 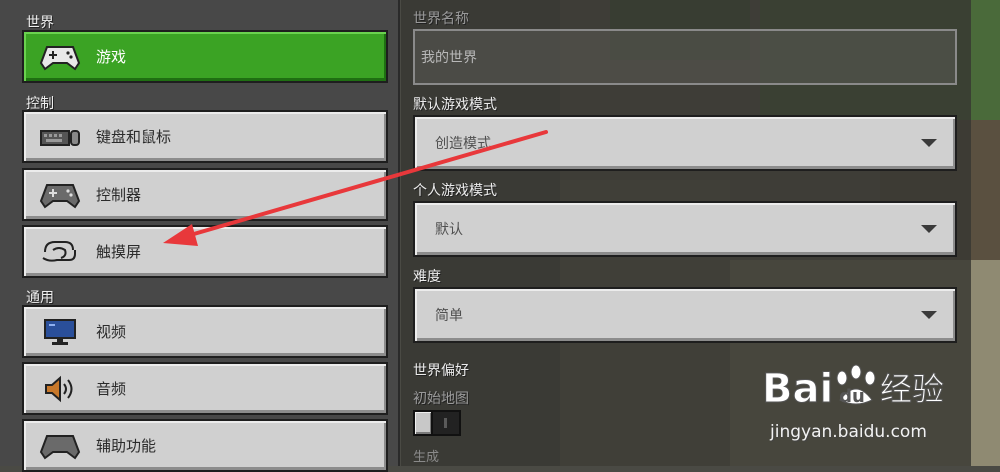 What do you see at coordinates (427, 277) in the screenshot?
I see `difficulty-label: 难度` at bounding box center [427, 277].